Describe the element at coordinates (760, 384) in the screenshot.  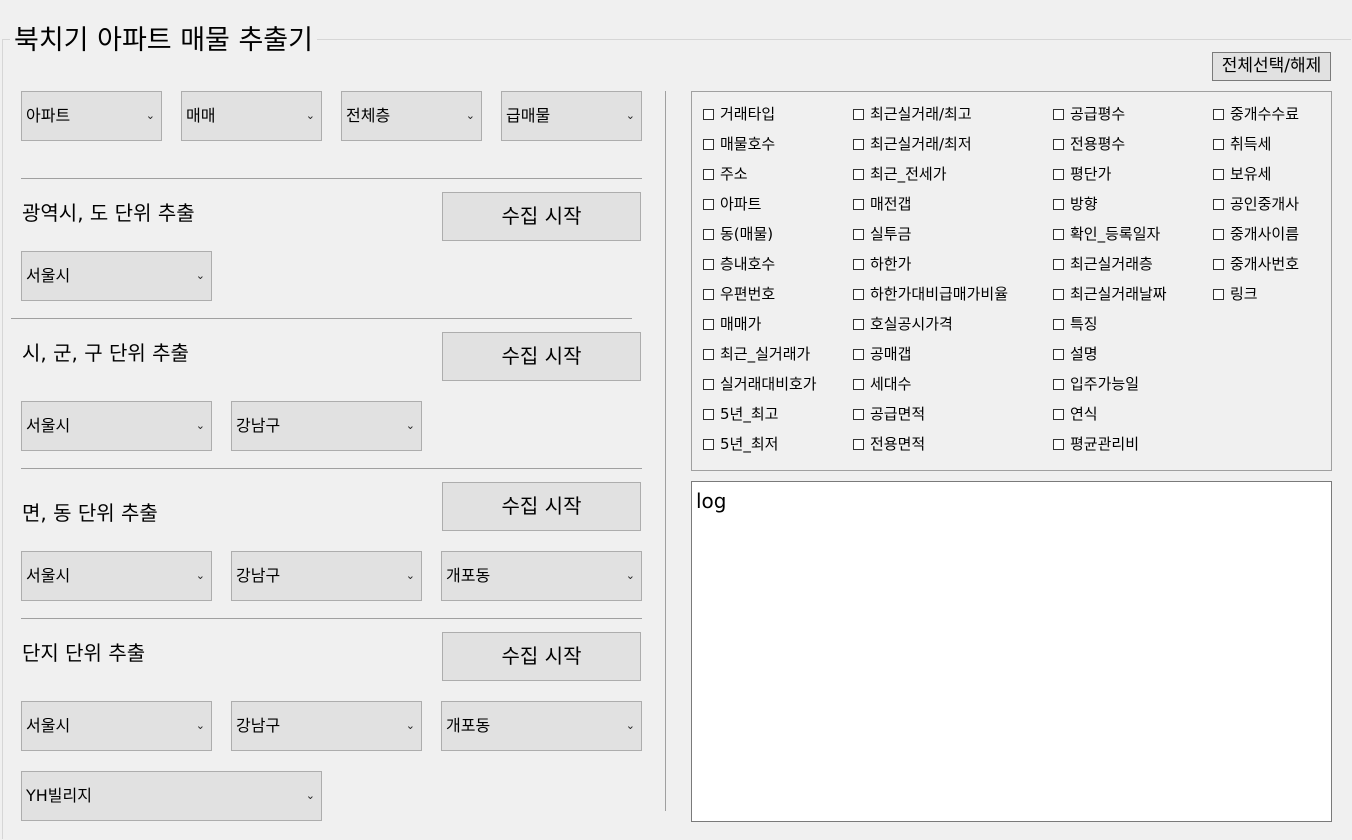
I see `column-checkbox: 실거래대비호가` at that location.